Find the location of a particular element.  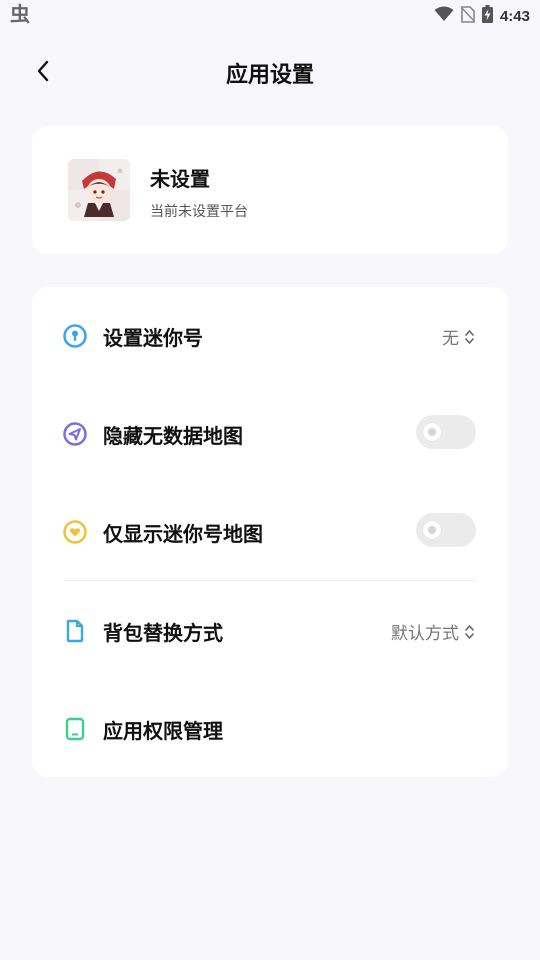

setting-label: 背包替换方式 is located at coordinates (163, 633).